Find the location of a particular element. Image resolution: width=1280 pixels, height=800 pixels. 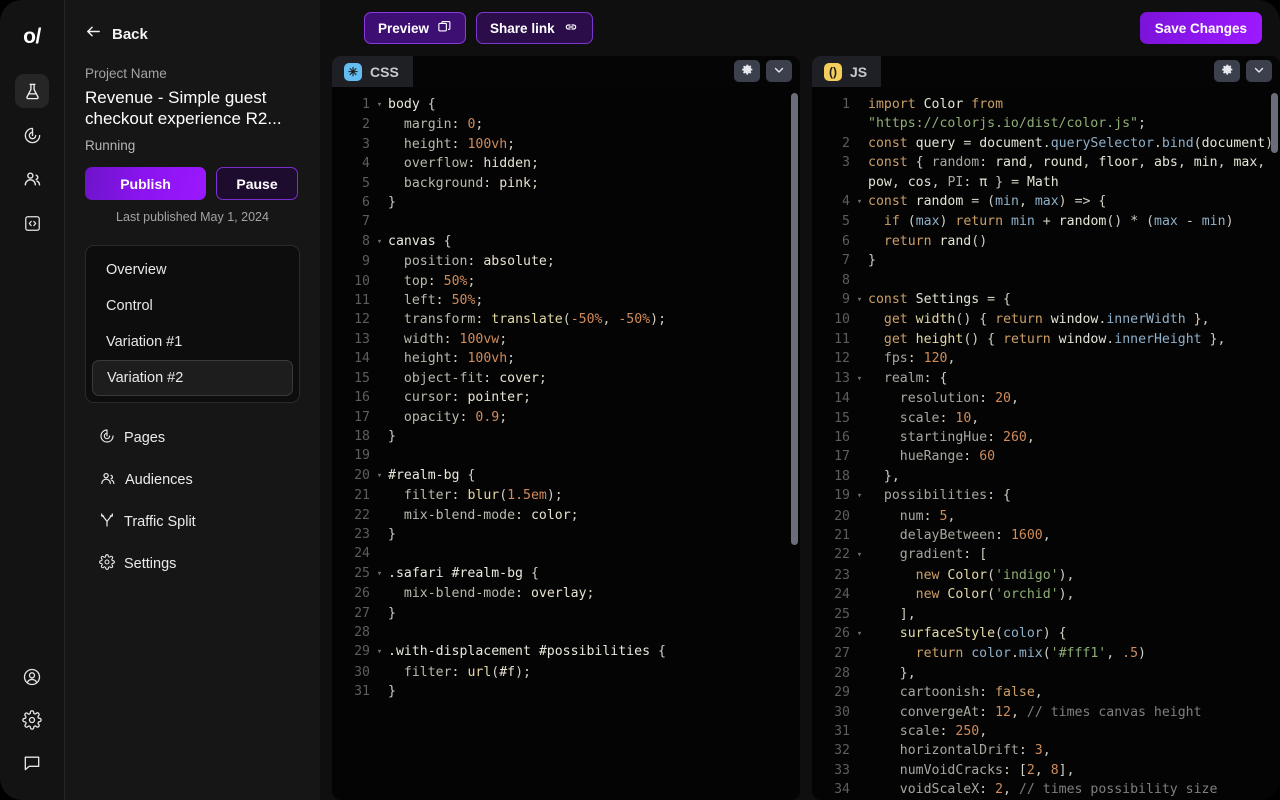

code-line: 20 num: 5, is located at coordinates (1046, 516).